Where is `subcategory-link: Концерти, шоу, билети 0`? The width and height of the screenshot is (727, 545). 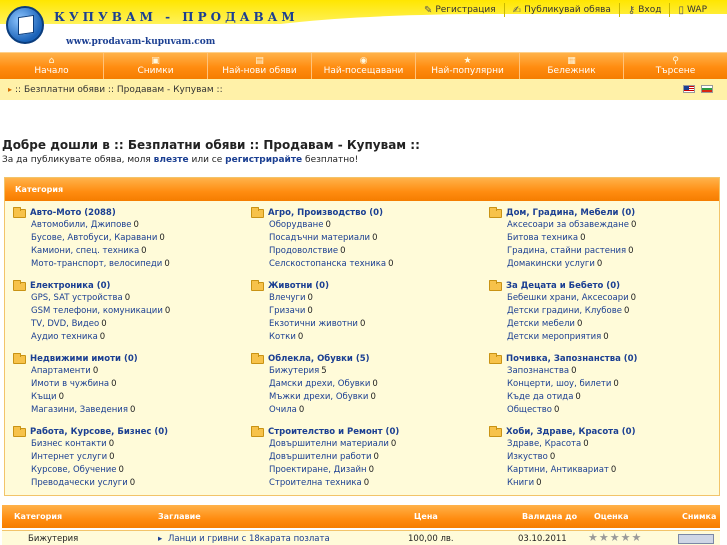 subcategory-link: Концерти, шоу, билети 0 is located at coordinates (600, 384).